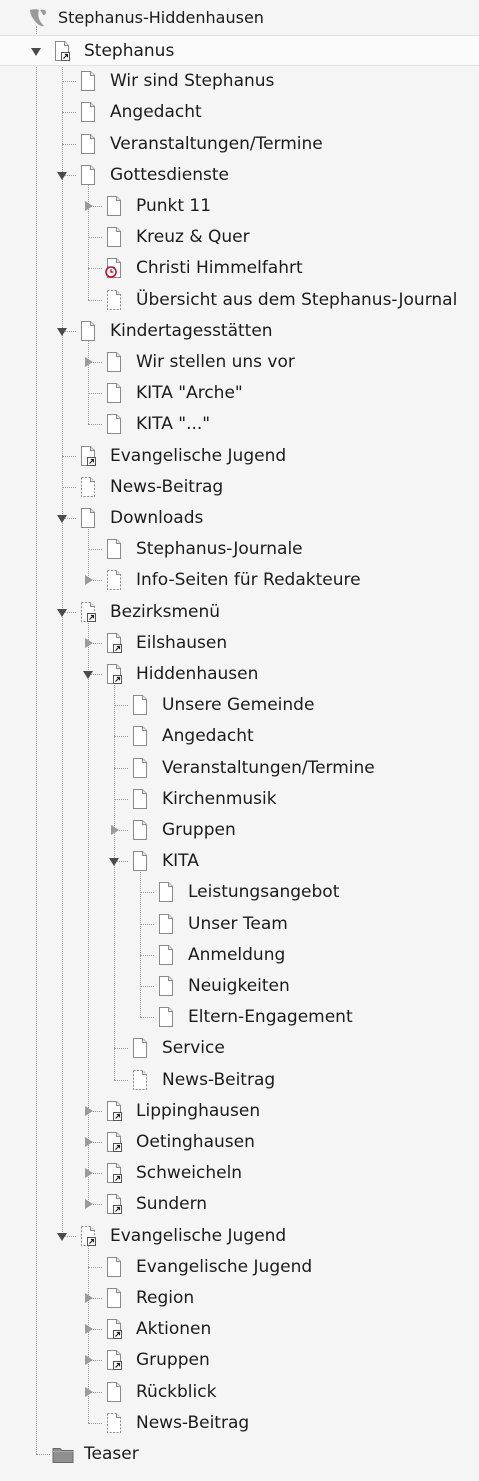 The width and height of the screenshot is (479, 1481). I want to click on tree-node-gruppen2: Gruppen, so click(239, 1360).